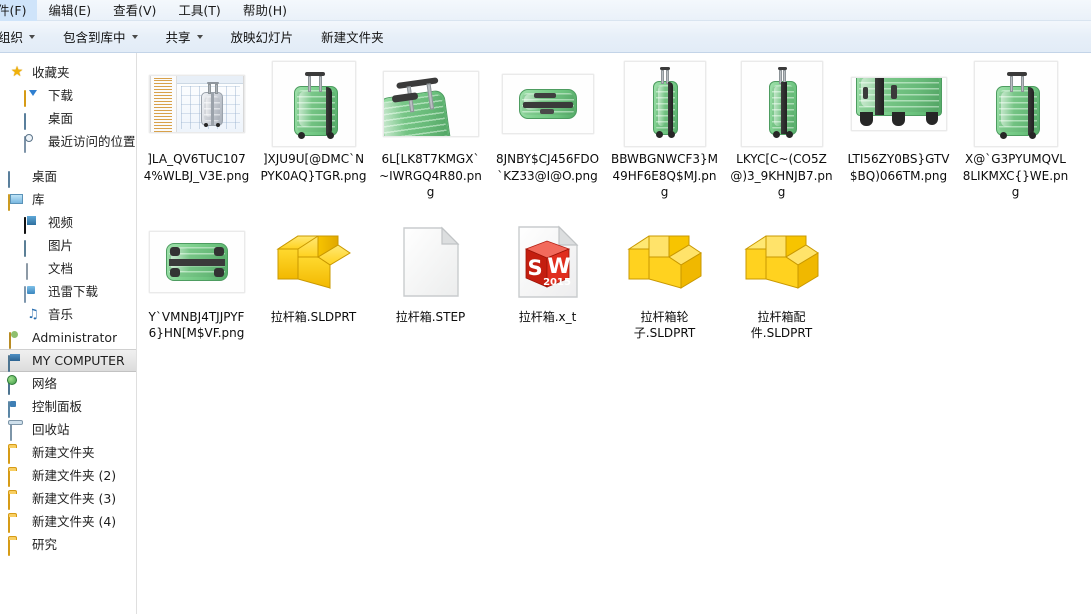 The height and width of the screenshot is (614, 1091). I want to click on toolbar-new-folder: 新建文件夹, so click(352, 37).